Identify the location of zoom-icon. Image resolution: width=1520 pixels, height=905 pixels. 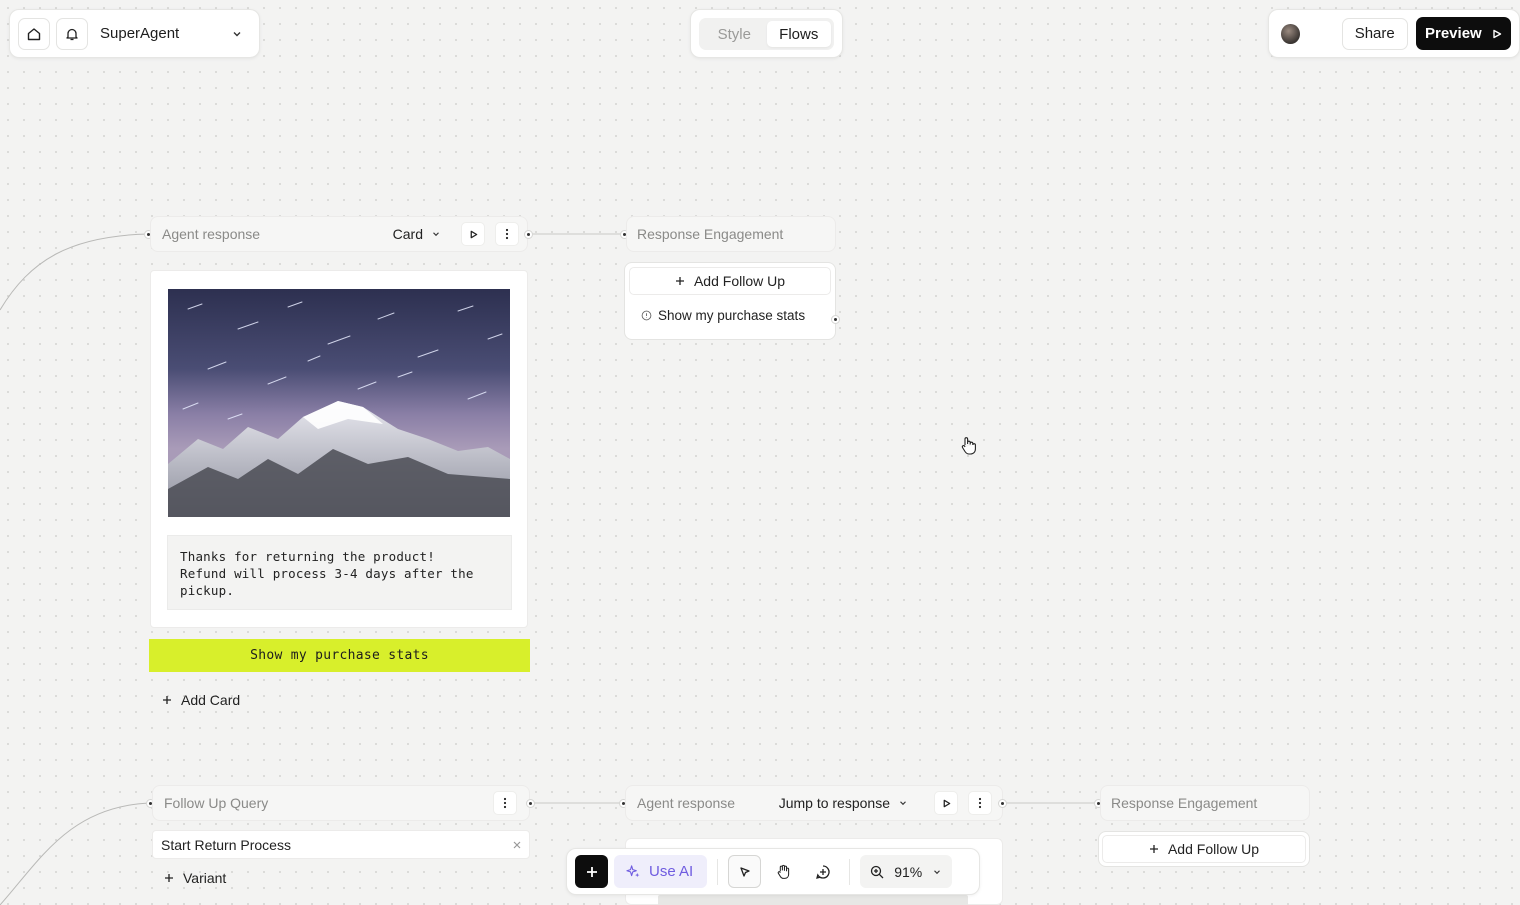
(877, 871).